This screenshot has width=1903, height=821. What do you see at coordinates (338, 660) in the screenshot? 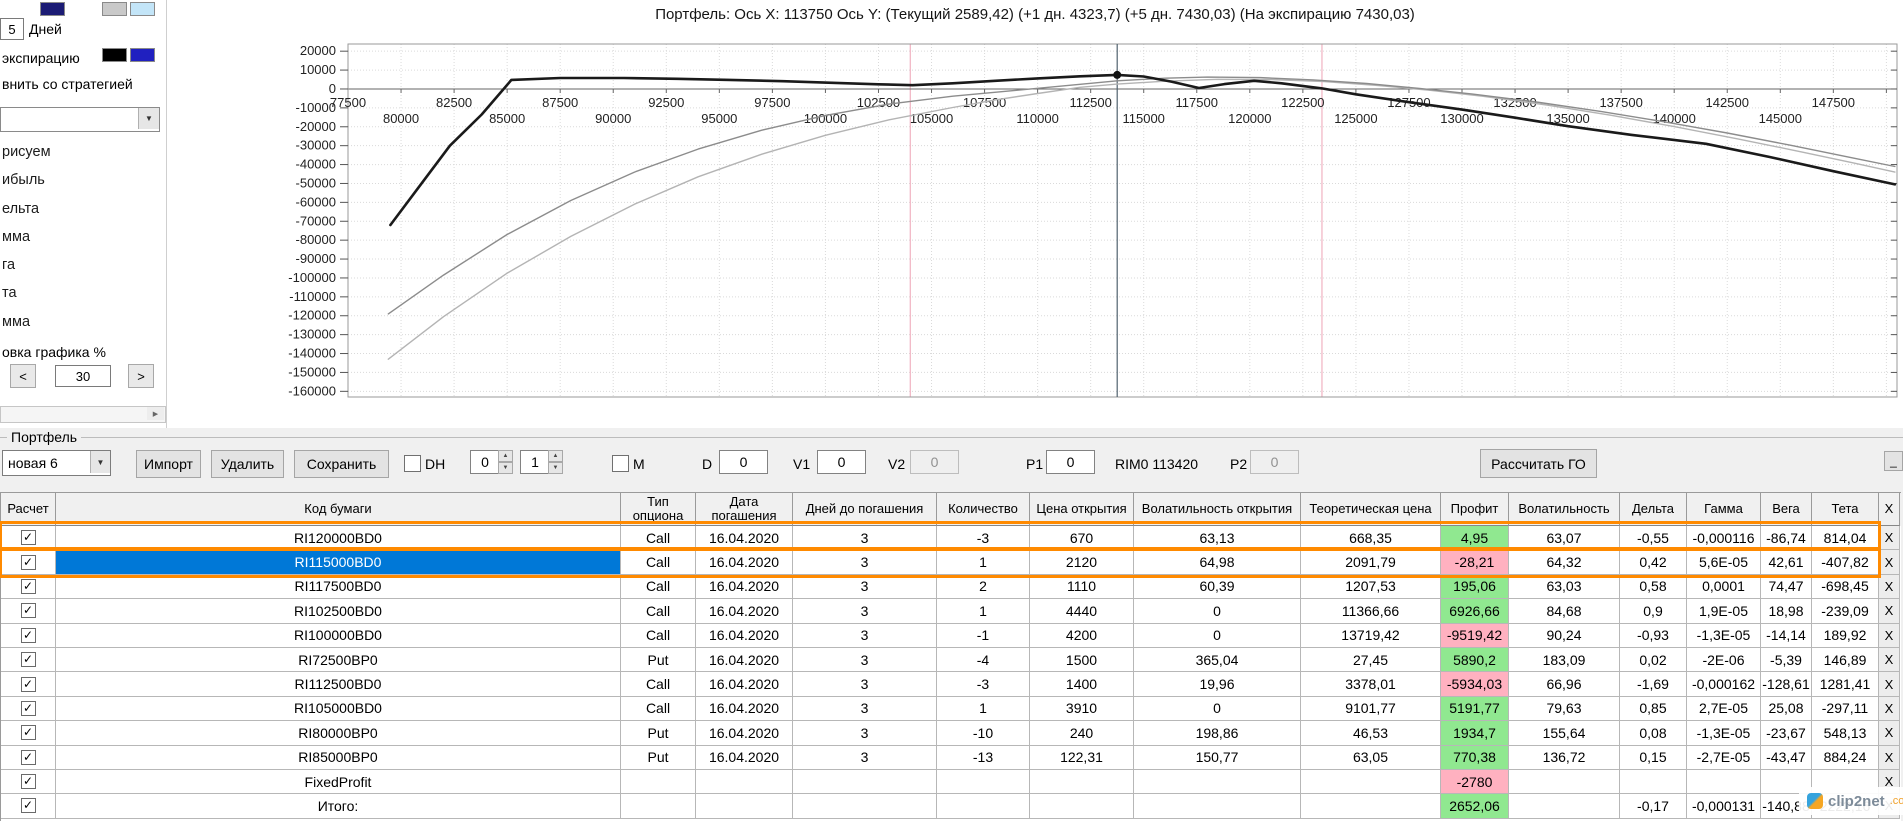
I see `cell-code: RI72500BP0` at bounding box center [338, 660].